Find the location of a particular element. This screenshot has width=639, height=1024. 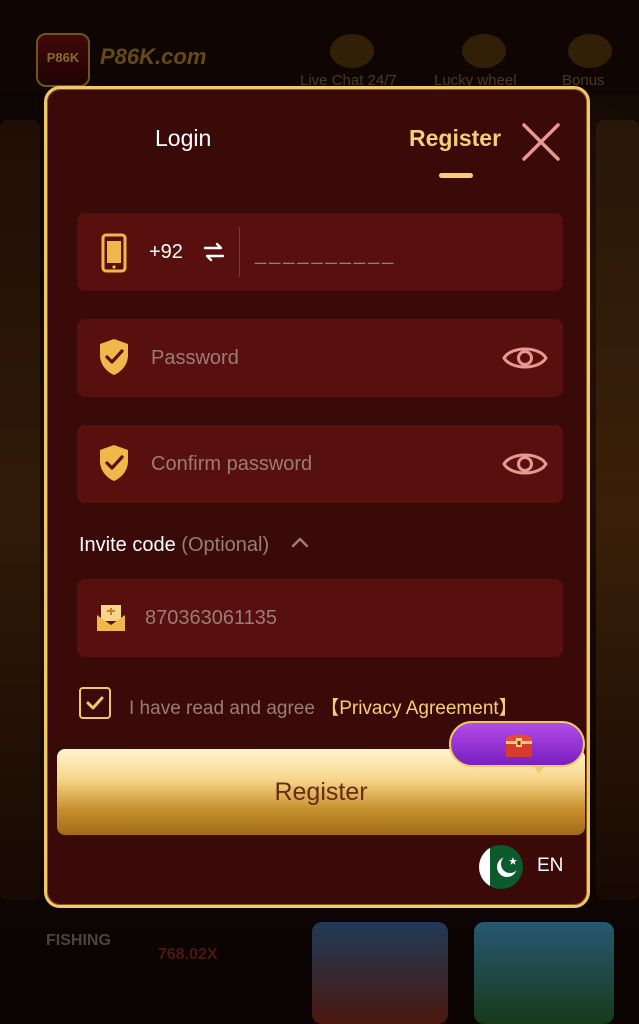

treasure-chest-icon is located at coordinates (519, 745).